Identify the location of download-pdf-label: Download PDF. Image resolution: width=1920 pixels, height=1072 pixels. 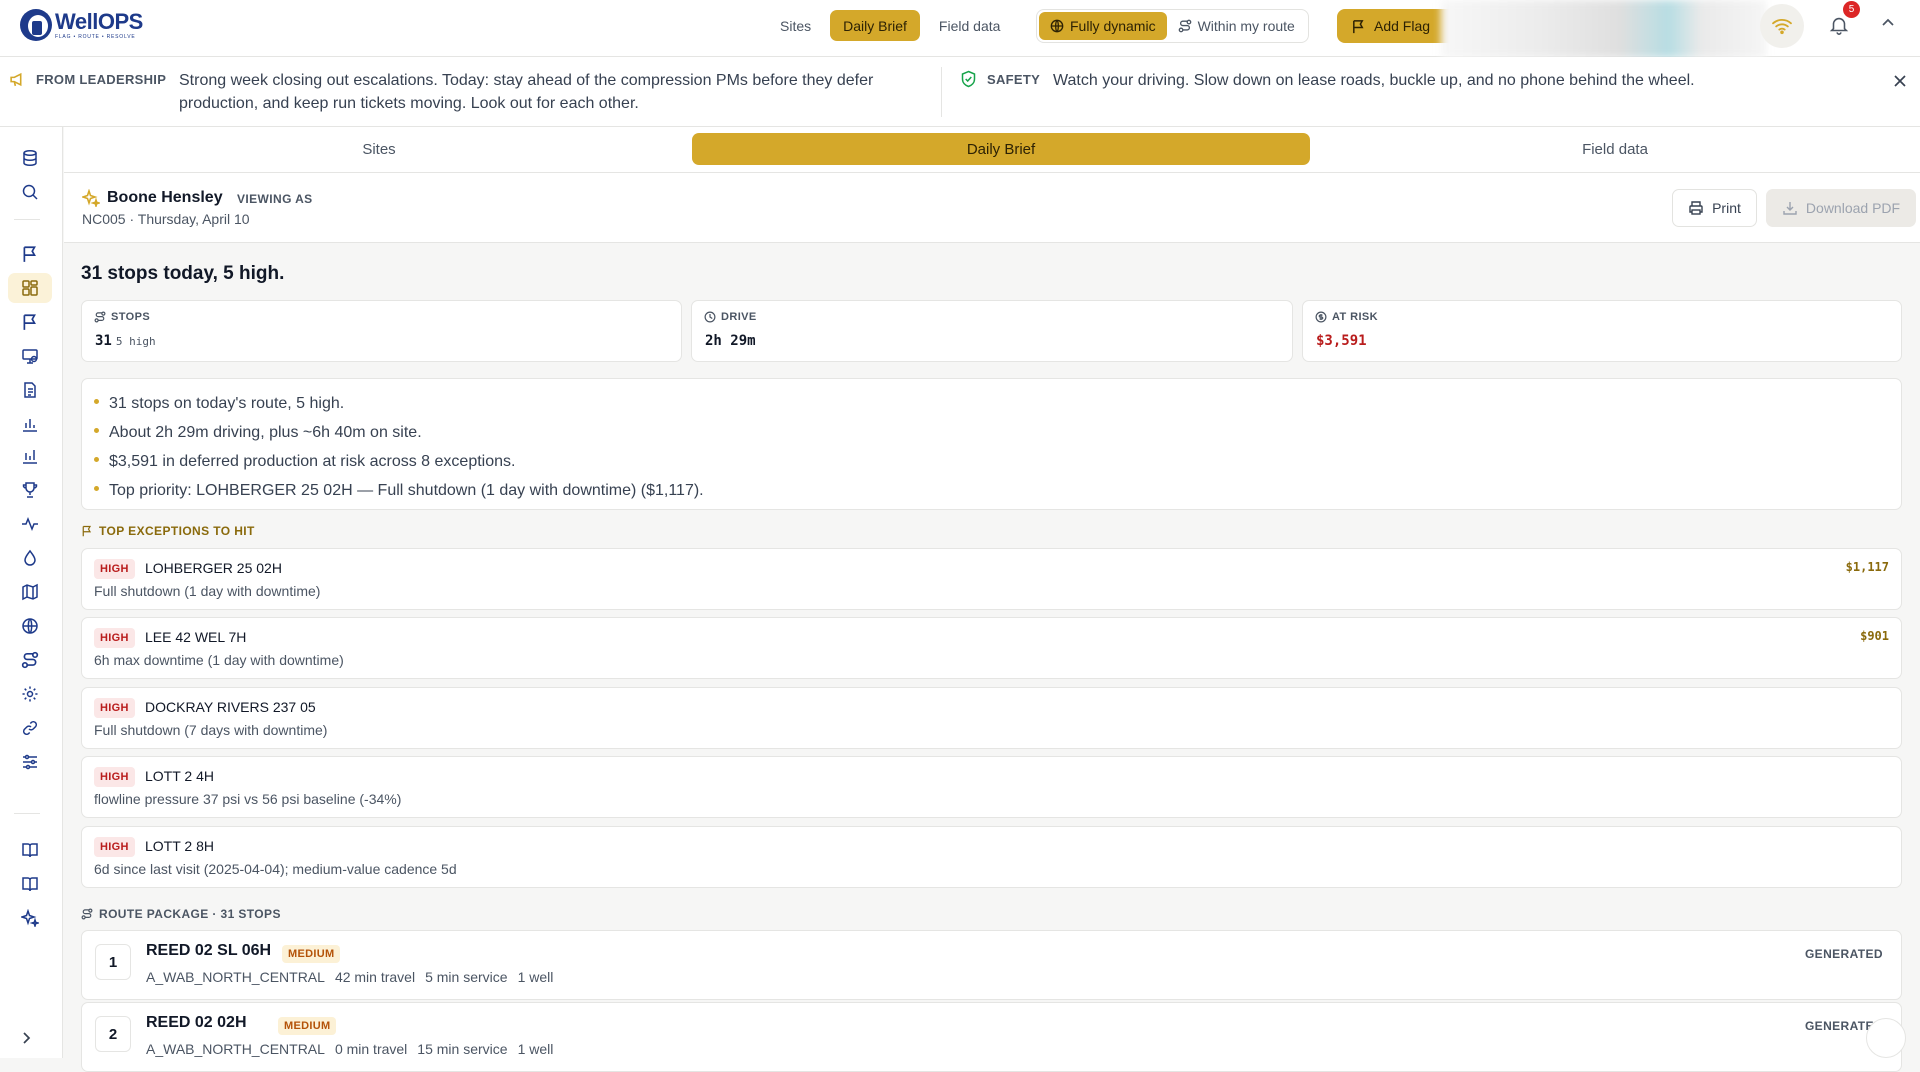
(1853, 208).